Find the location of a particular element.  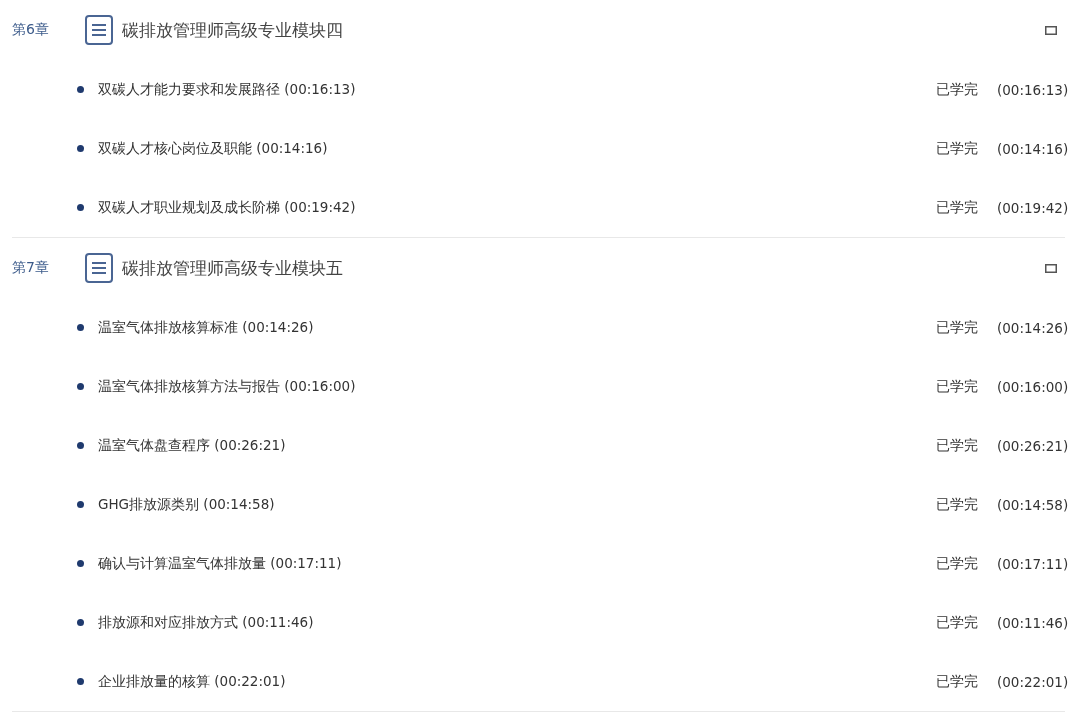

lesson-duration: (00:16:00) is located at coordinates (1031, 386).